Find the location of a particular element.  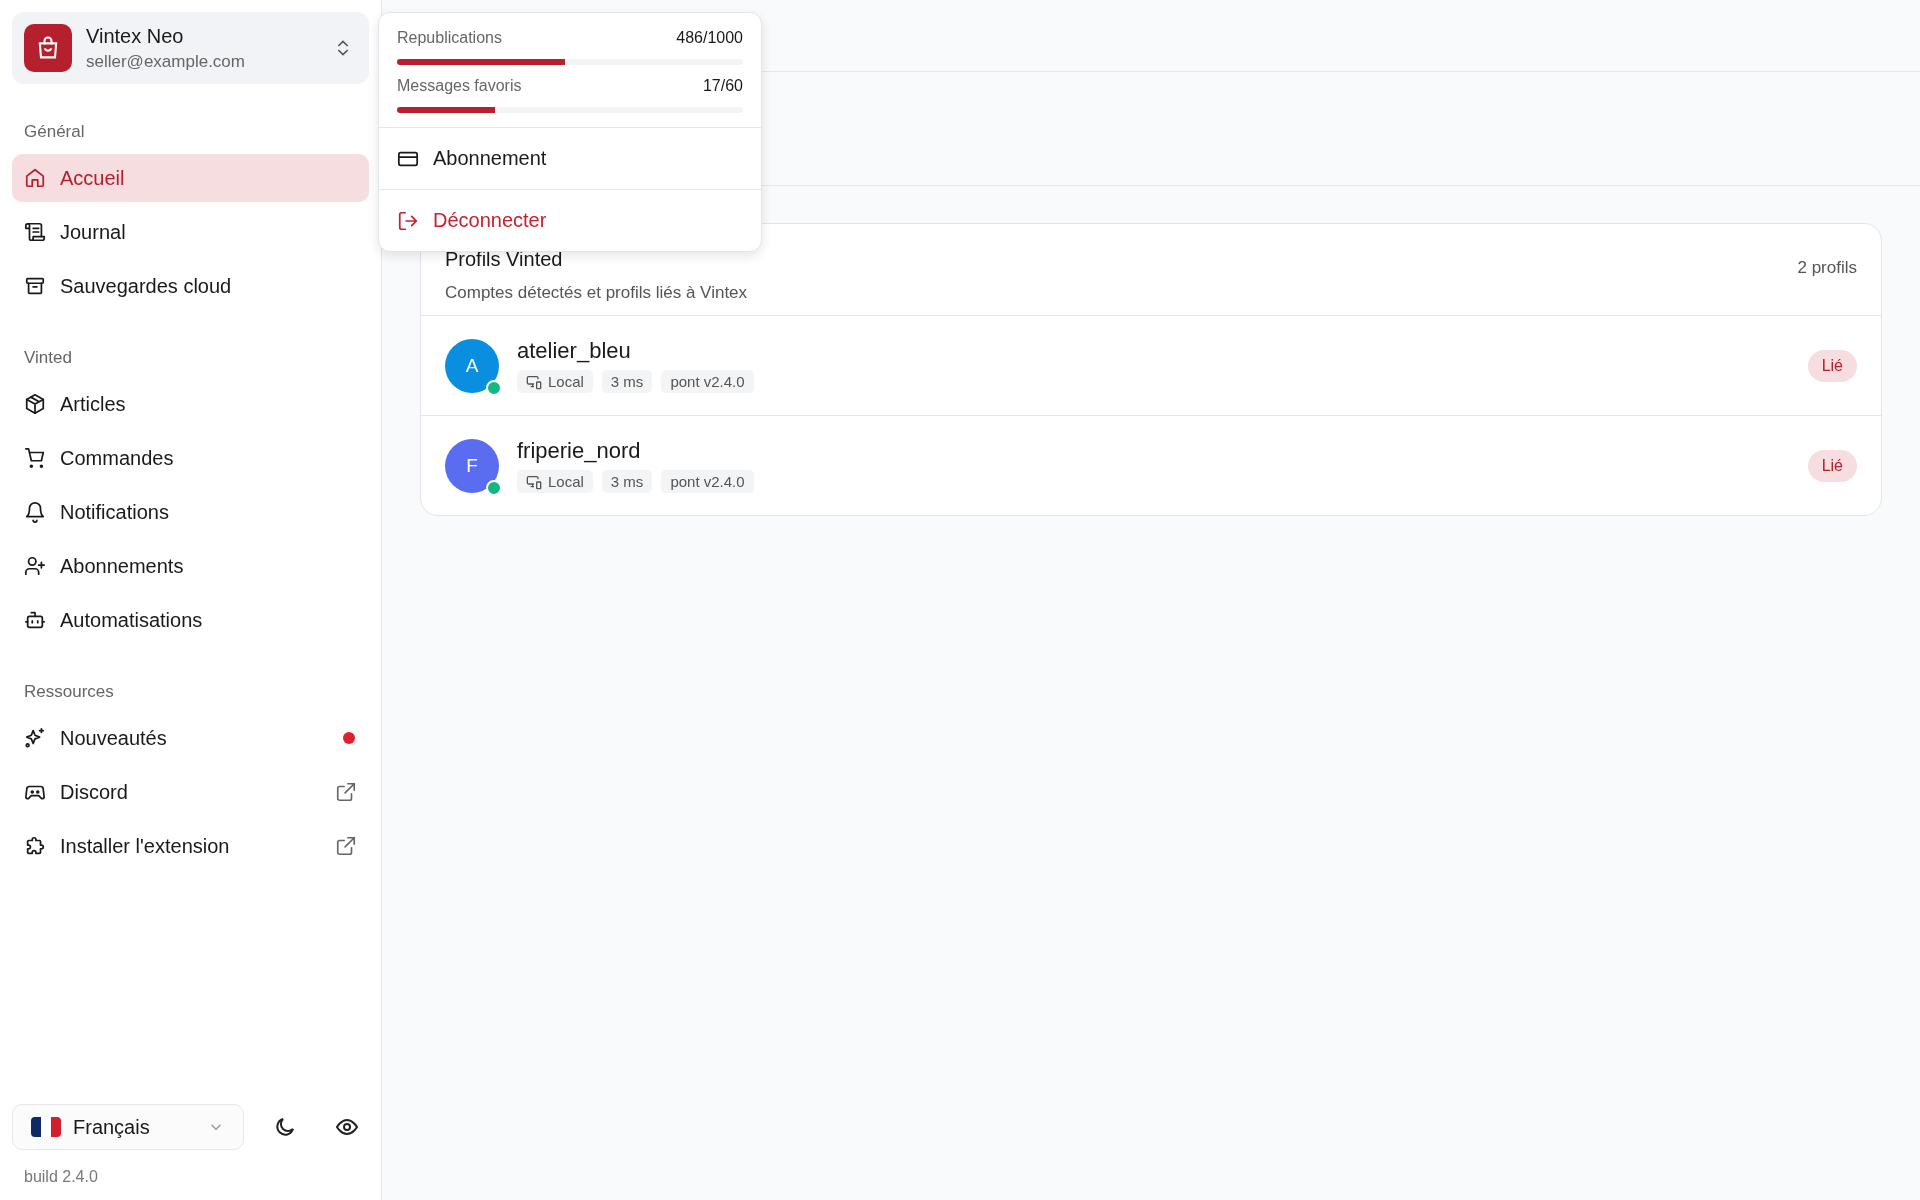

menu-item: Déconnecter is located at coordinates (570, 220).